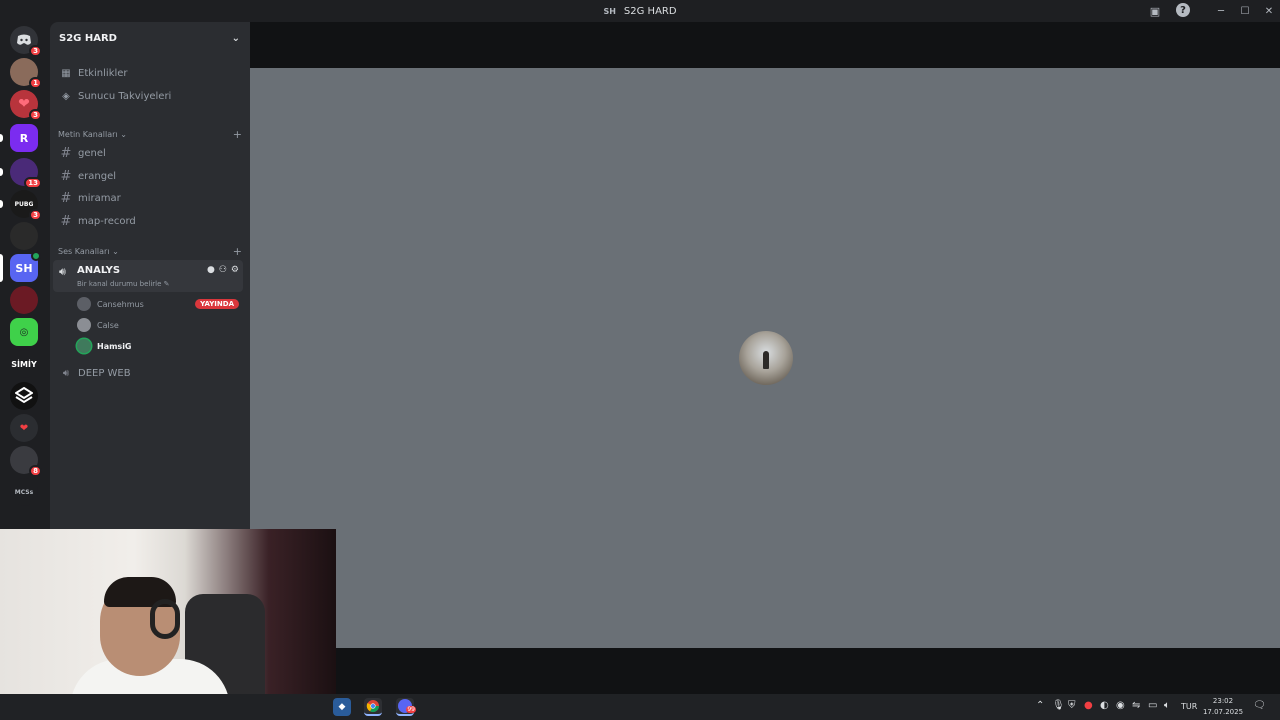  Describe the element at coordinates (1058, 705) in the screenshot. I see `microphone-icon: 🎙︎` at that location.